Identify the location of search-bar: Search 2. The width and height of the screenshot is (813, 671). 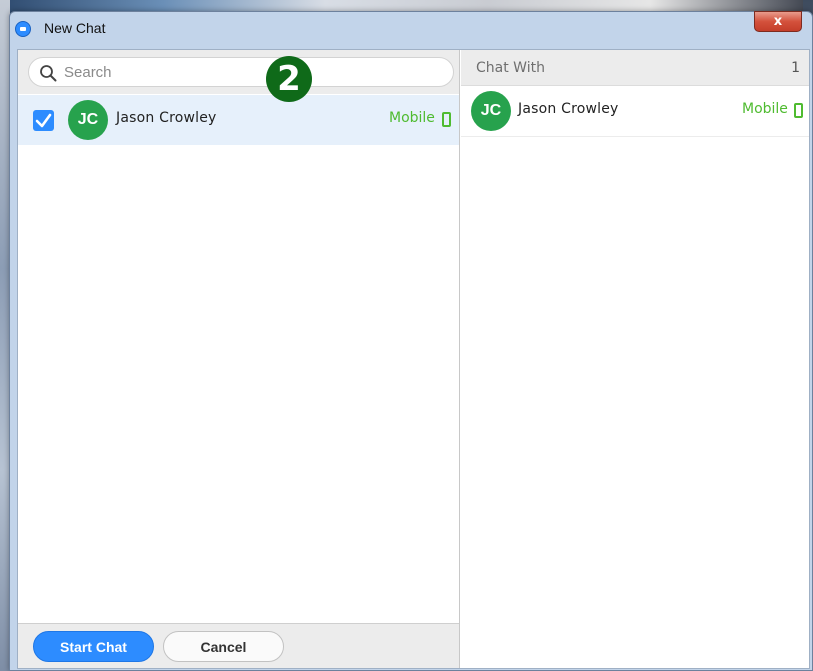
(238, 76).